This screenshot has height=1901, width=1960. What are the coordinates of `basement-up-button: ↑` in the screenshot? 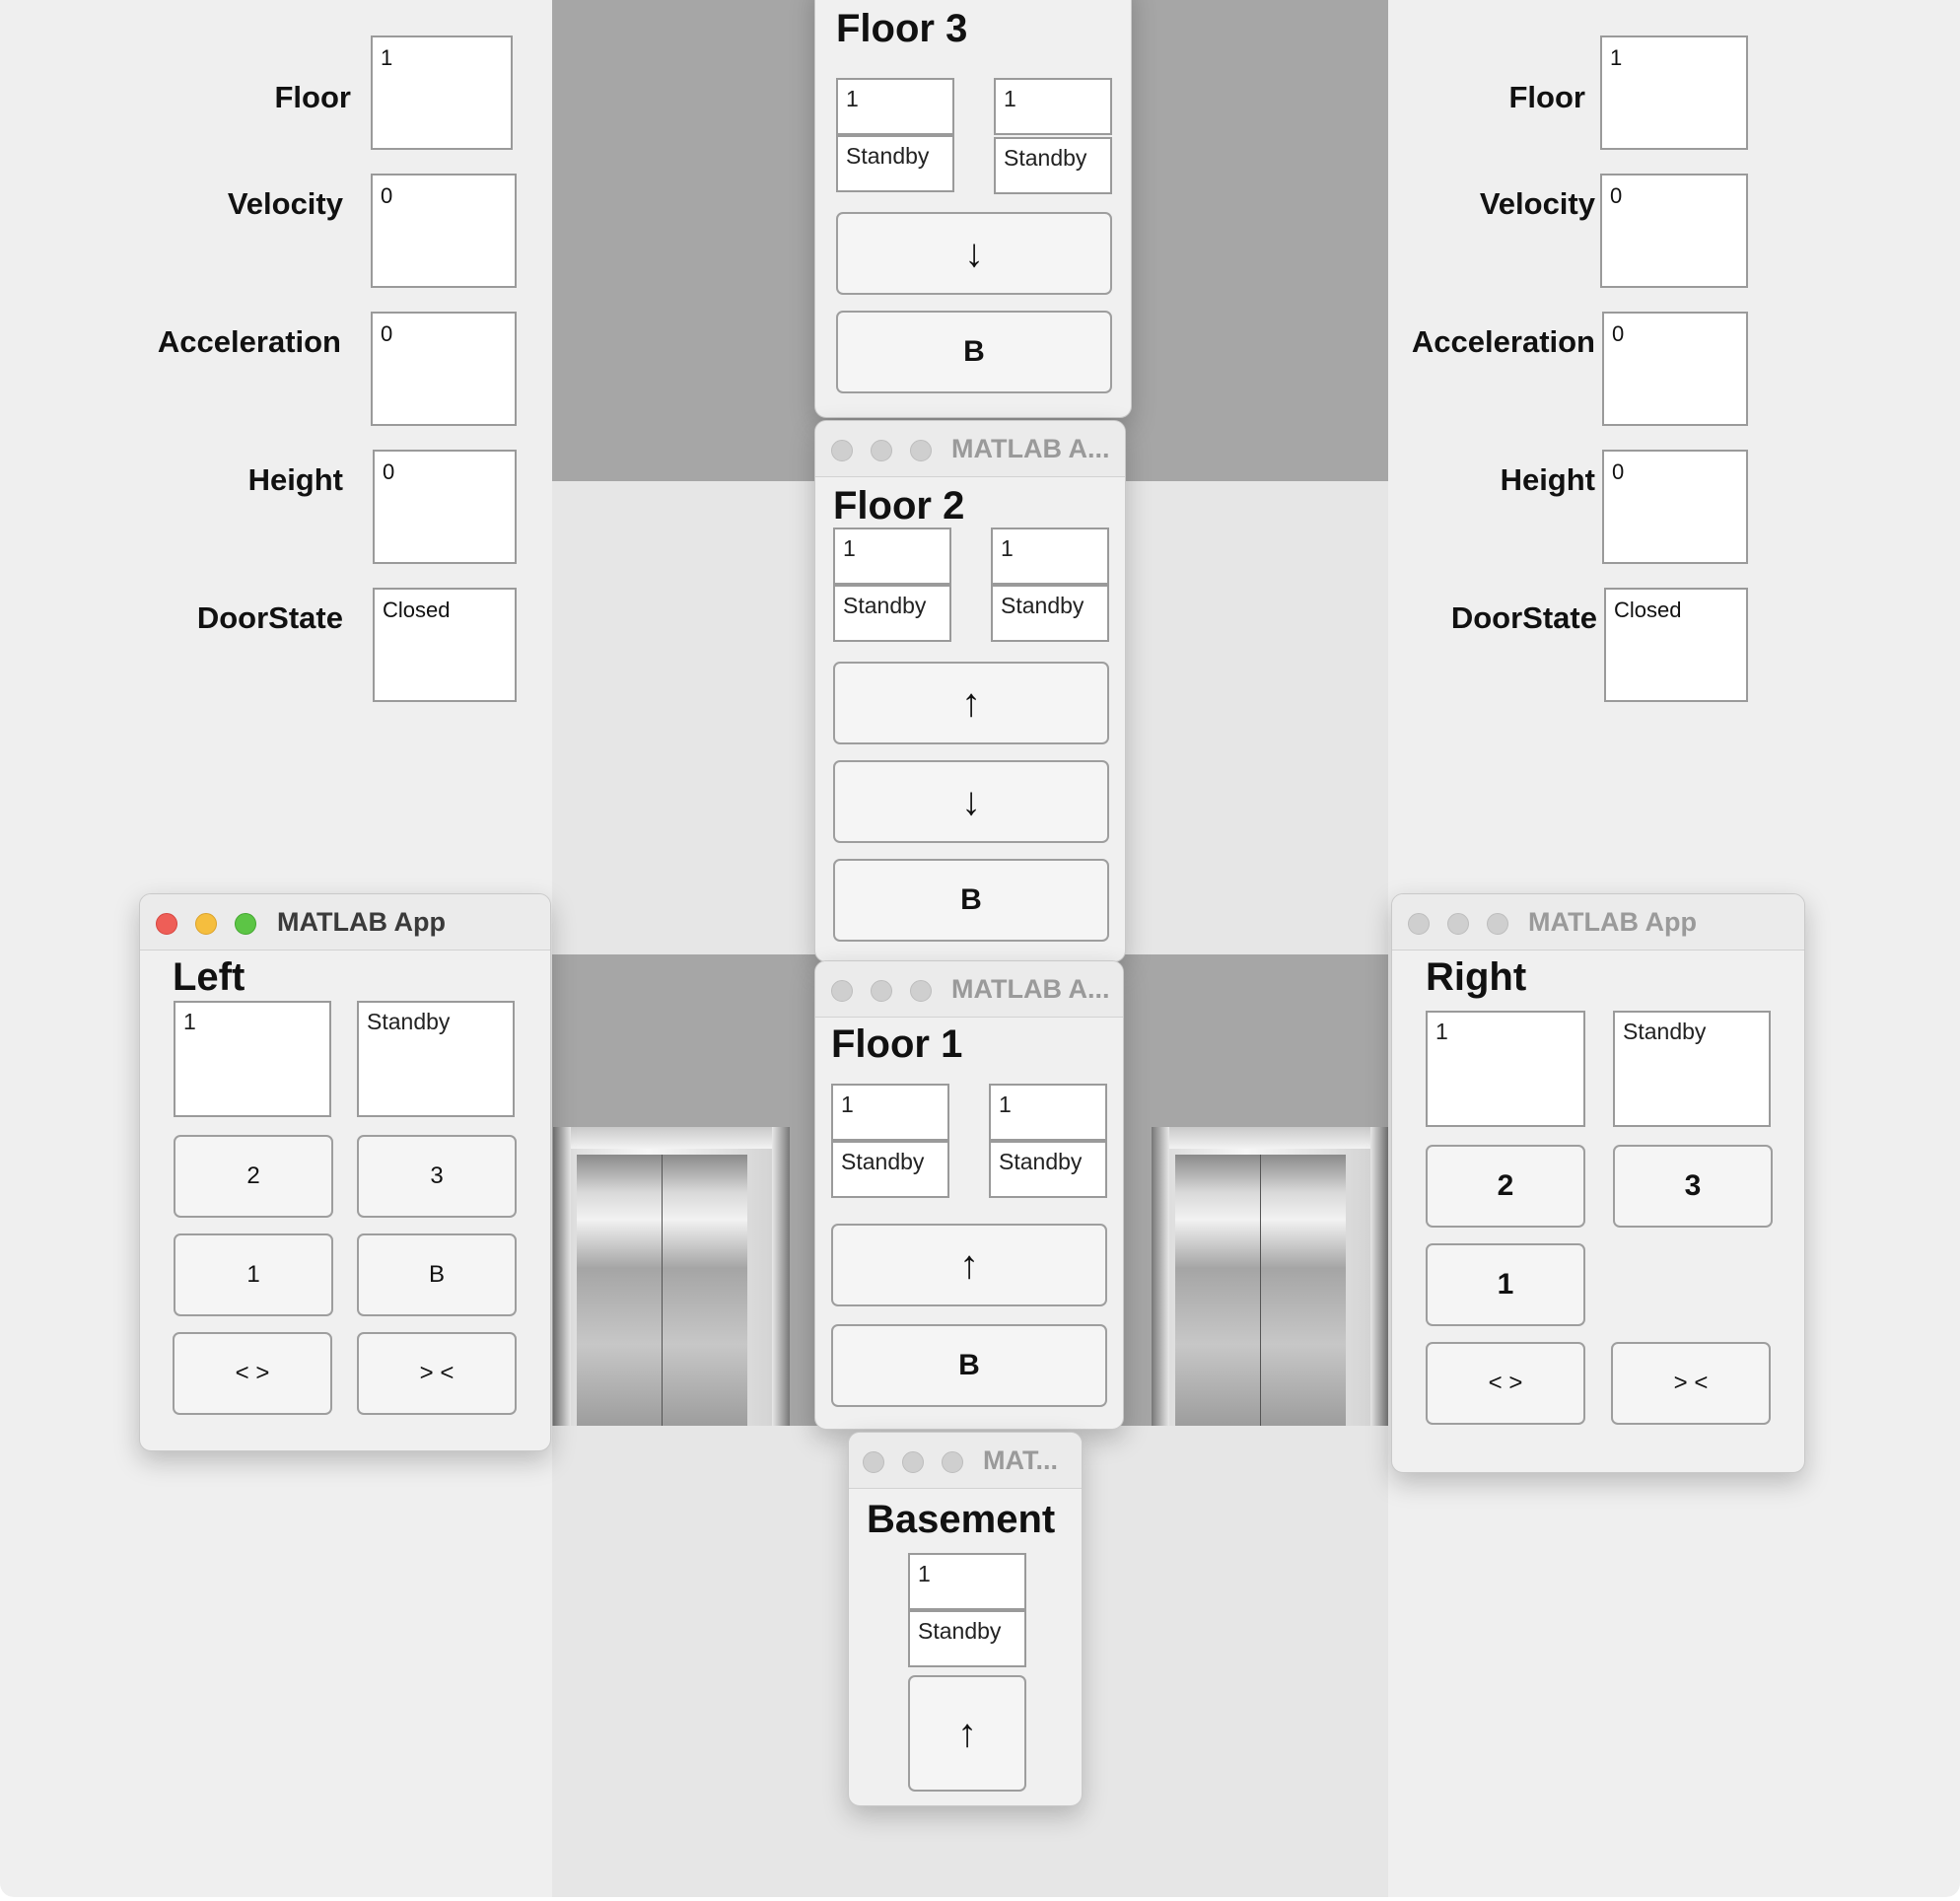 It's located at (967, 1734).